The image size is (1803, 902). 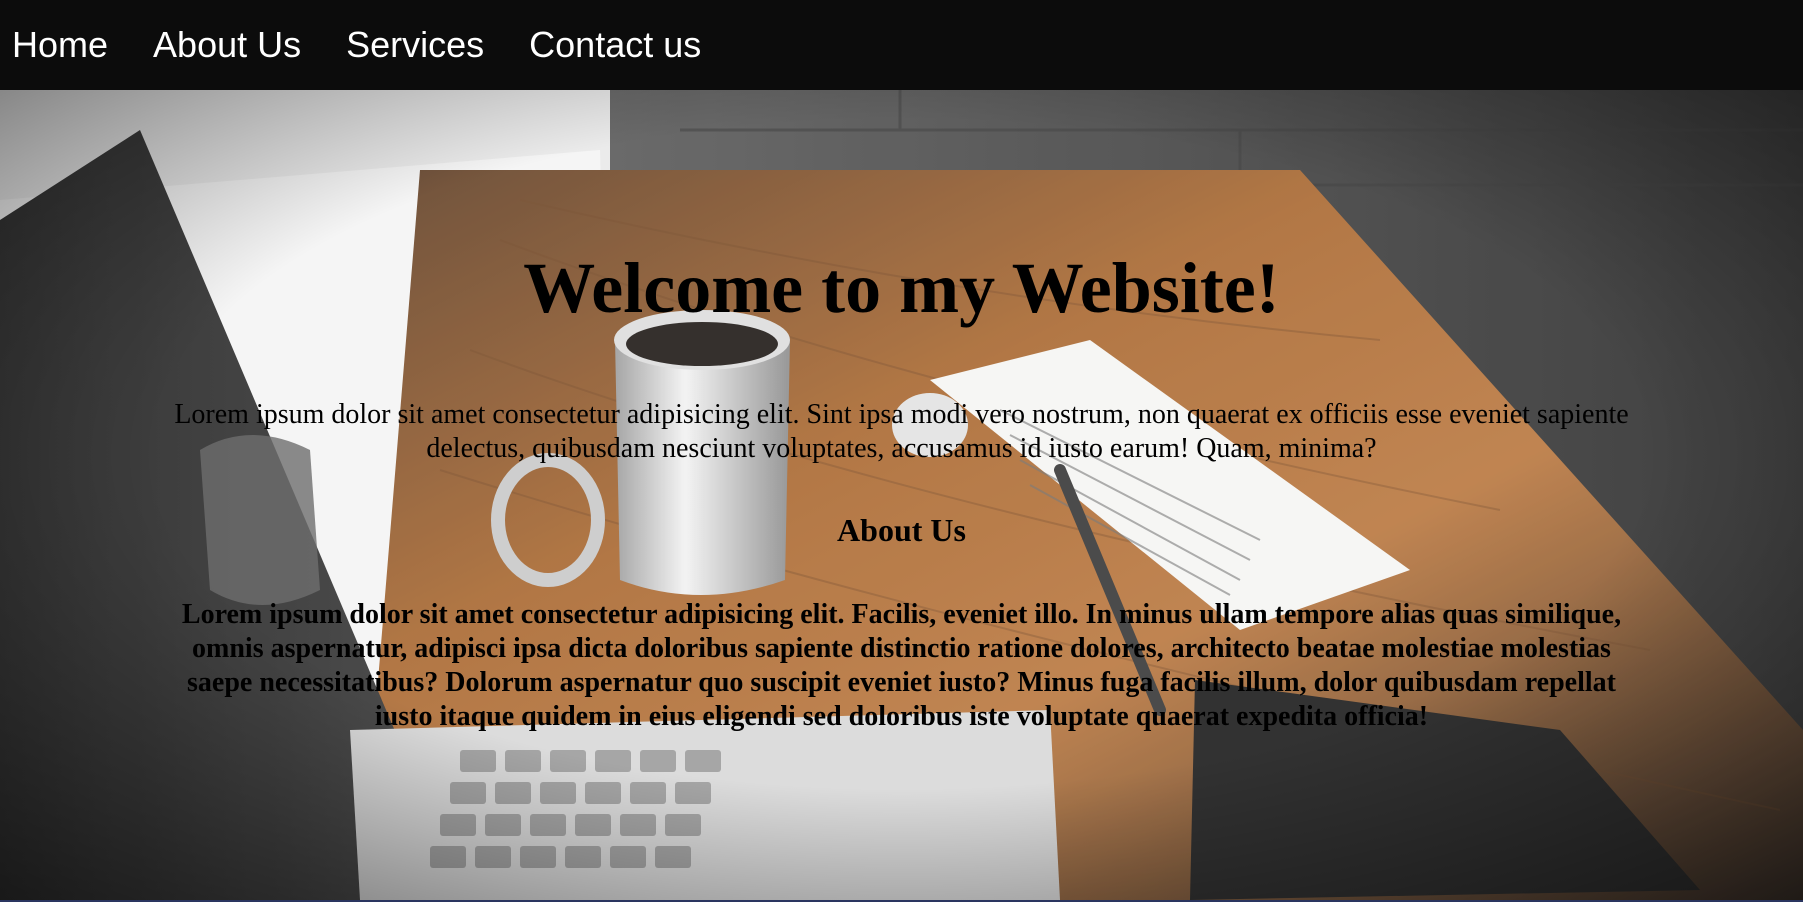 What do you see at coordinates (60, 45) in the screenshot?
I see `nav-link-home: Home` at bounding box center [60, 45].